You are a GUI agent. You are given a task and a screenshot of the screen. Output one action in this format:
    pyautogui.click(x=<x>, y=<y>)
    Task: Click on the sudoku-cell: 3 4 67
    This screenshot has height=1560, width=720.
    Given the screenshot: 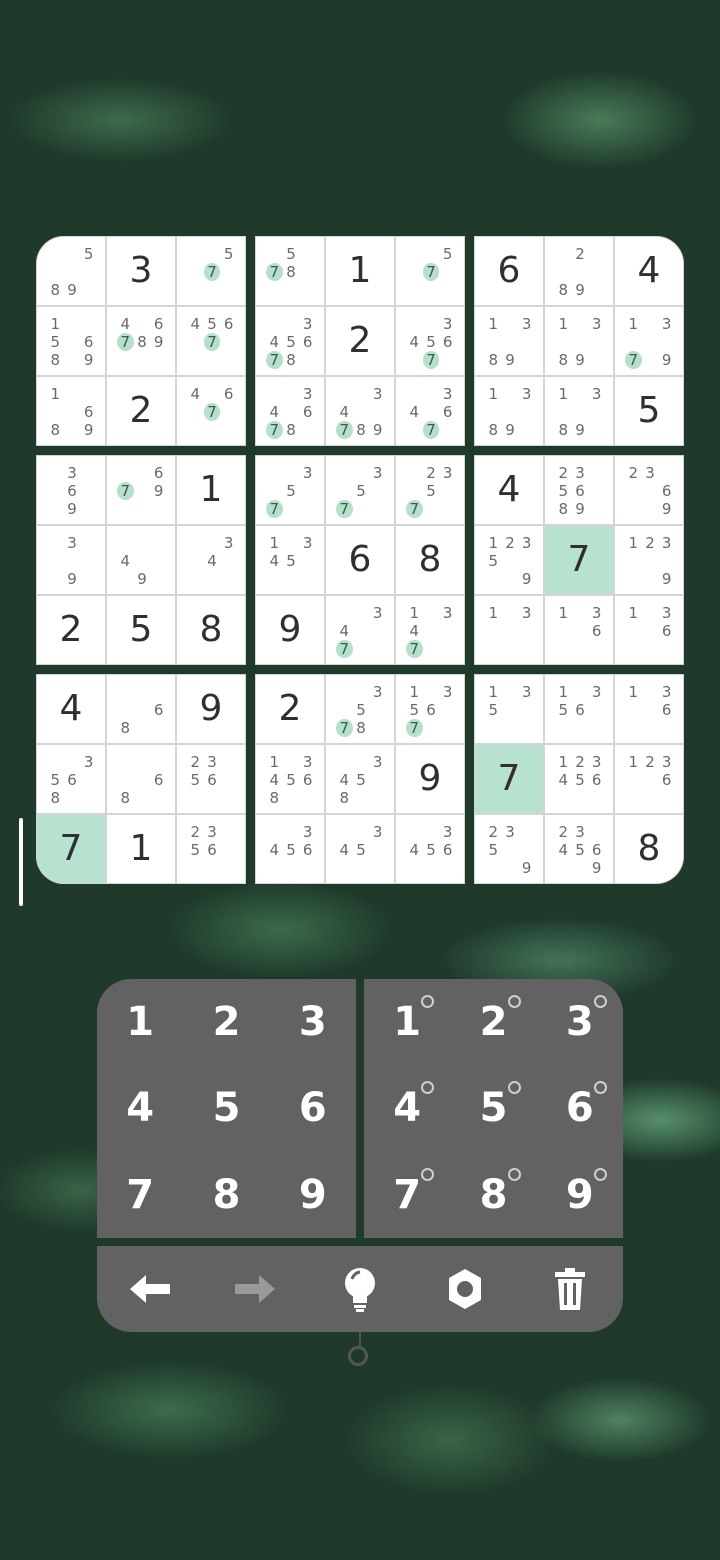 What is the action you would take?
    pyautogui.click(x=430, y=411)
    